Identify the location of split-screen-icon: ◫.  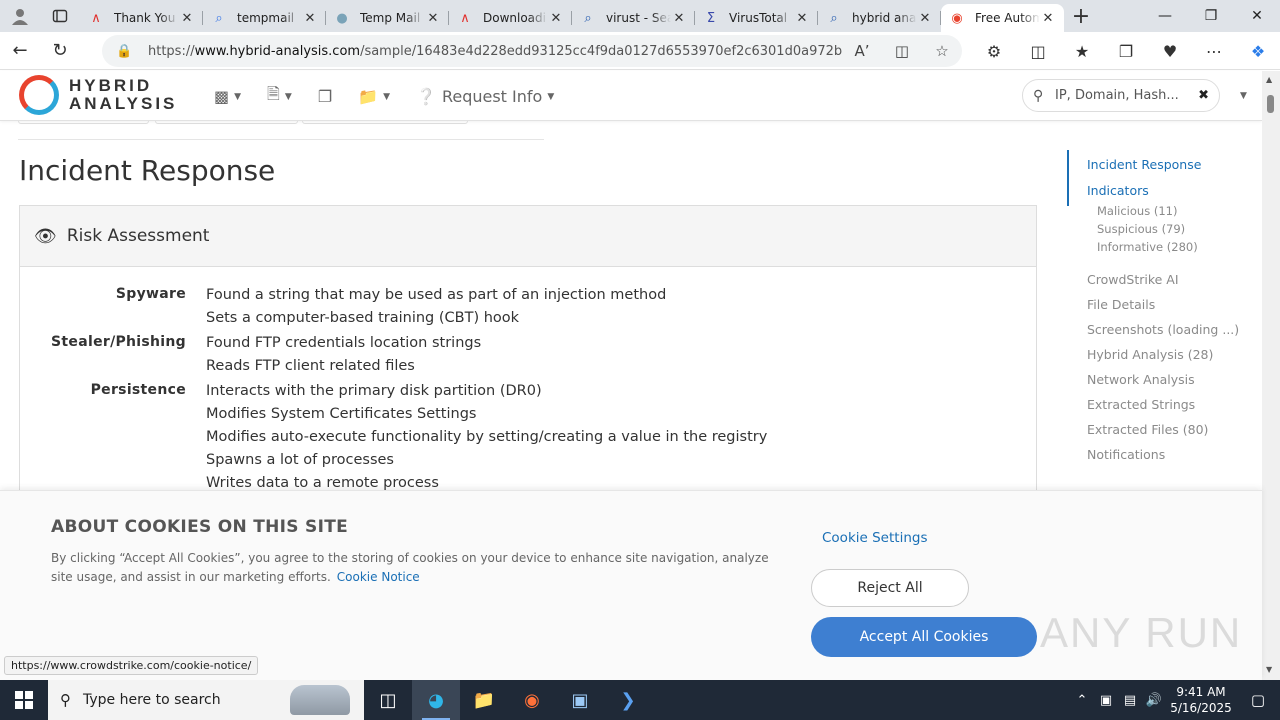
(1038, 51).